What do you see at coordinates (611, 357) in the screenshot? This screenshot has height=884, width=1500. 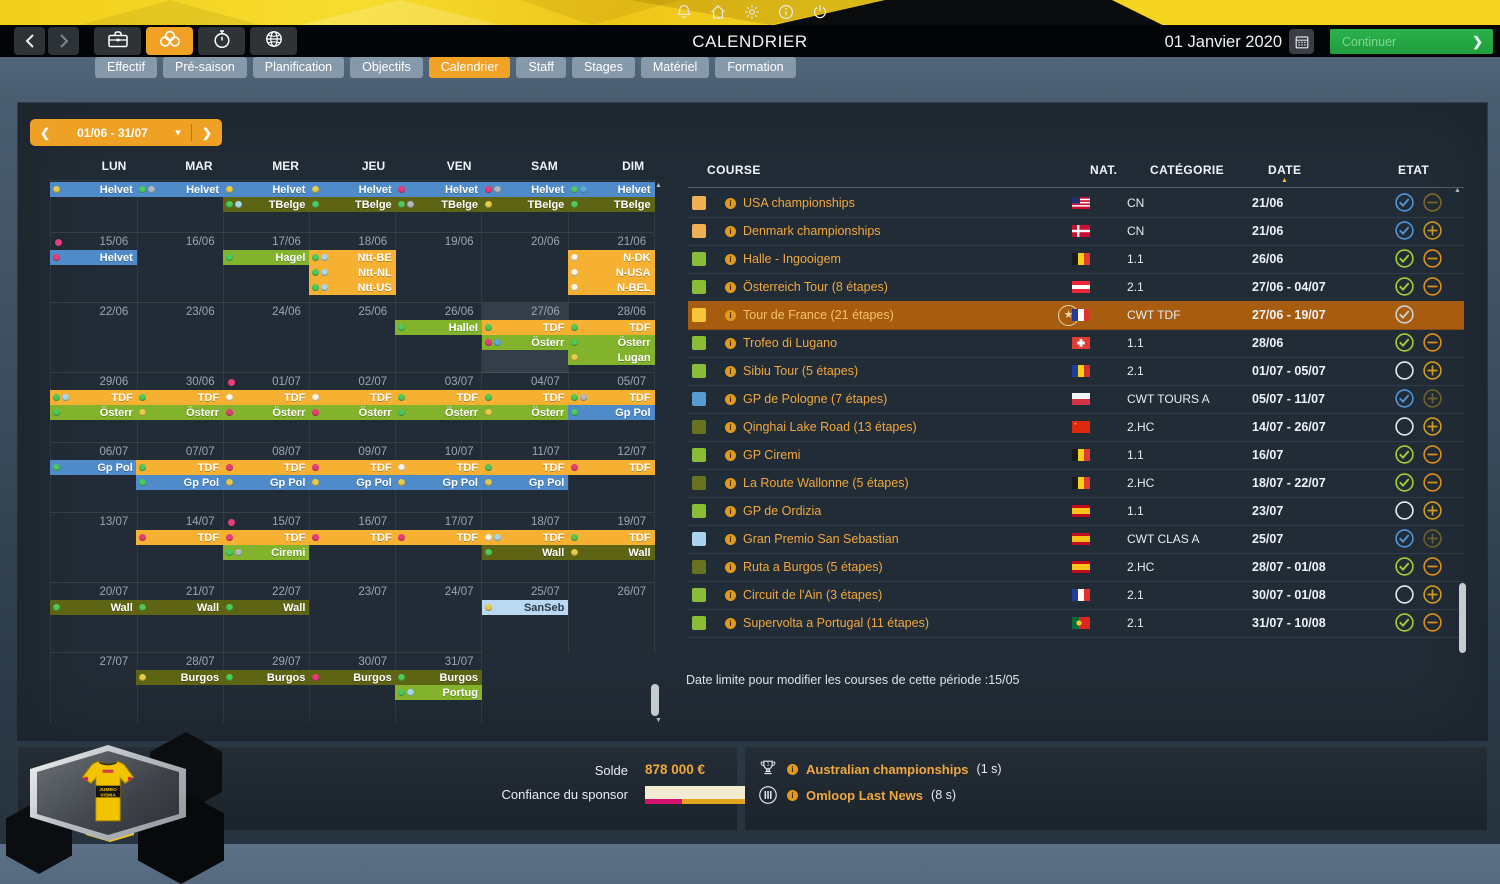 I see `calendar-event-bar: Lugan` at bounding box center [611, 357].